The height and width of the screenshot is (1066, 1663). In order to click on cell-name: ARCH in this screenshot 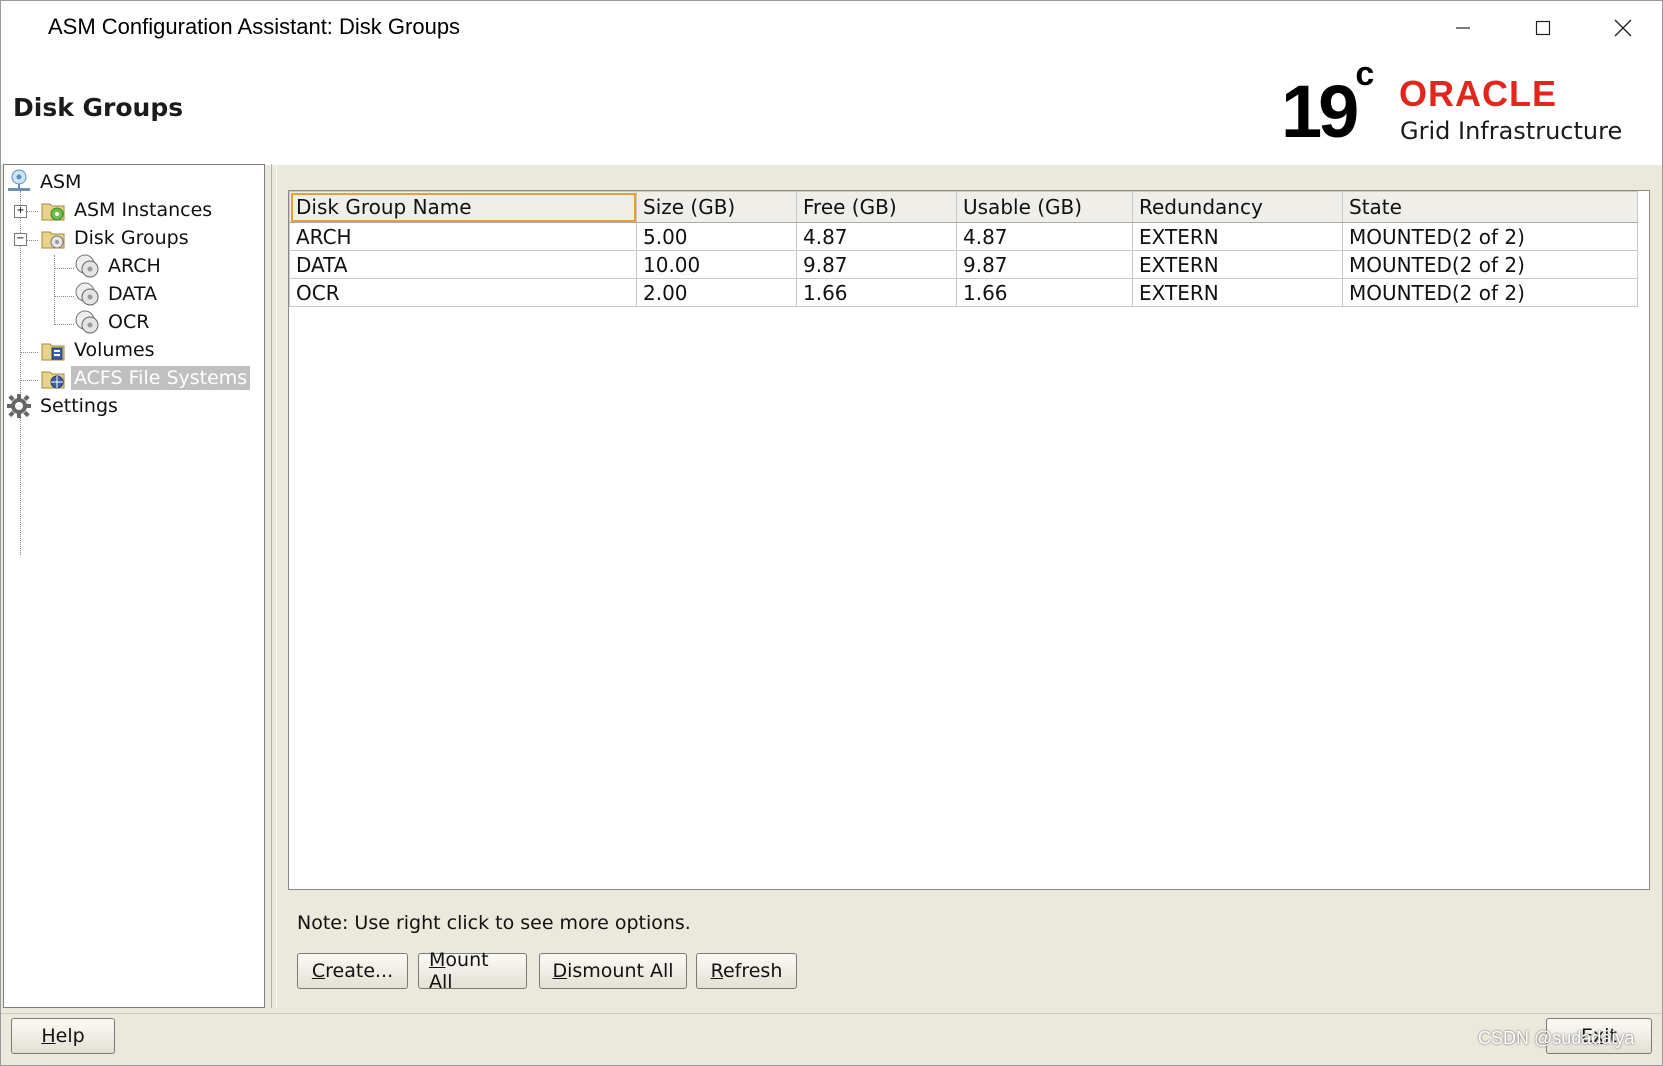, I will do `click(463, 236)`.